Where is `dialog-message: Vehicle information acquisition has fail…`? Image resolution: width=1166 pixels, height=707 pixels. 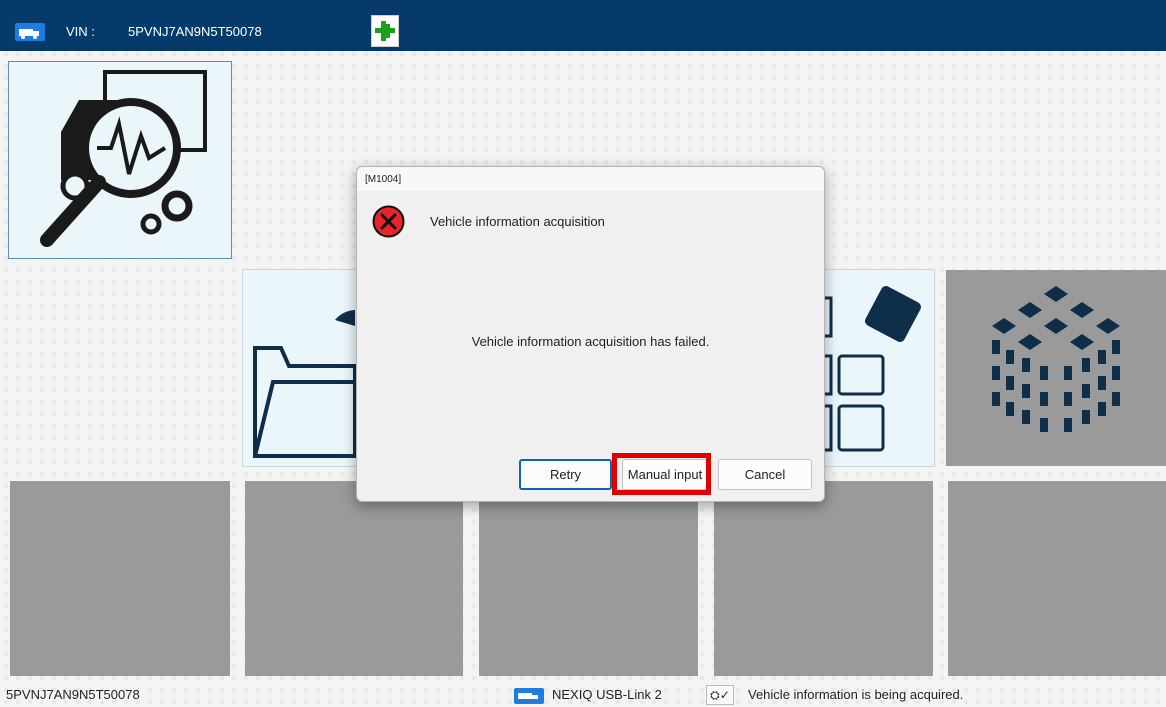
dialog-message: Vehicle information acquisition has fail… is located at coordinates (590, 341).